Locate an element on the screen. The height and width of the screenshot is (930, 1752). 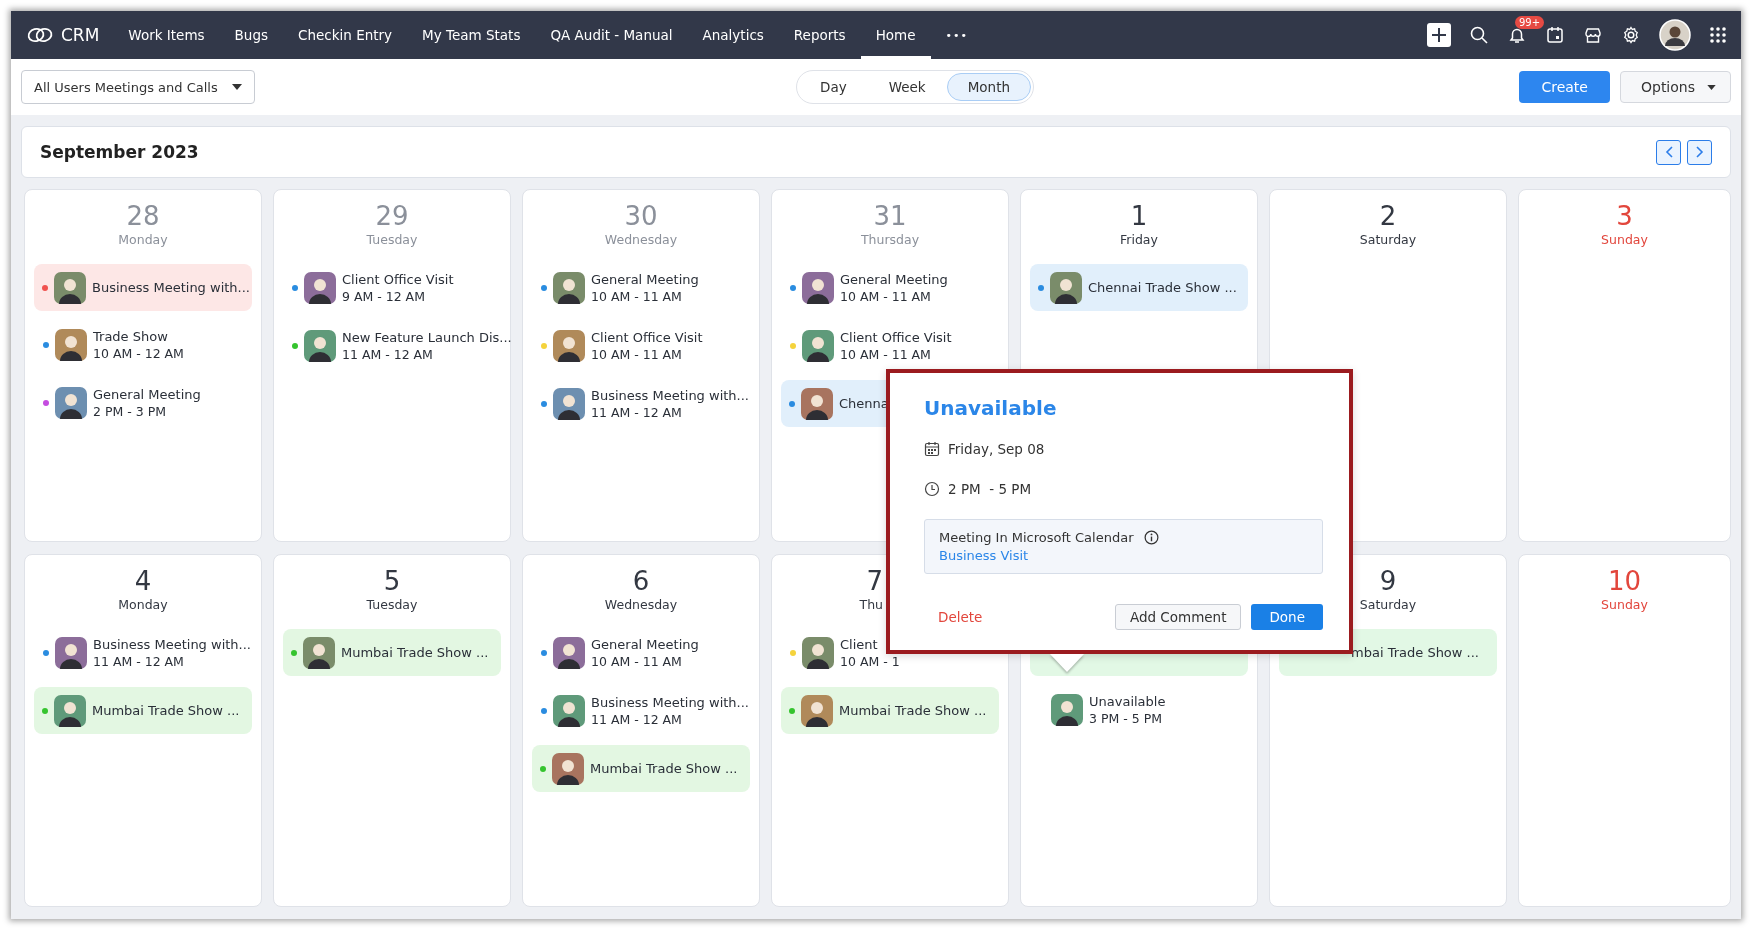
calendar-source: Meeting In Microsoft Calendar is located at coordinates (1036, 537).